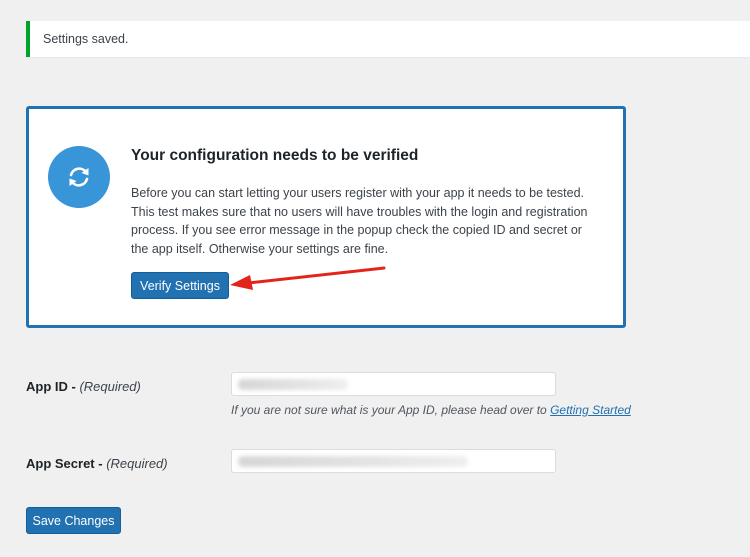 The height and width of the screenshot is (557, 750). Describe the element at coordinates (308, 278) in the screenshot. I see `red-arrow-icon` at that location.